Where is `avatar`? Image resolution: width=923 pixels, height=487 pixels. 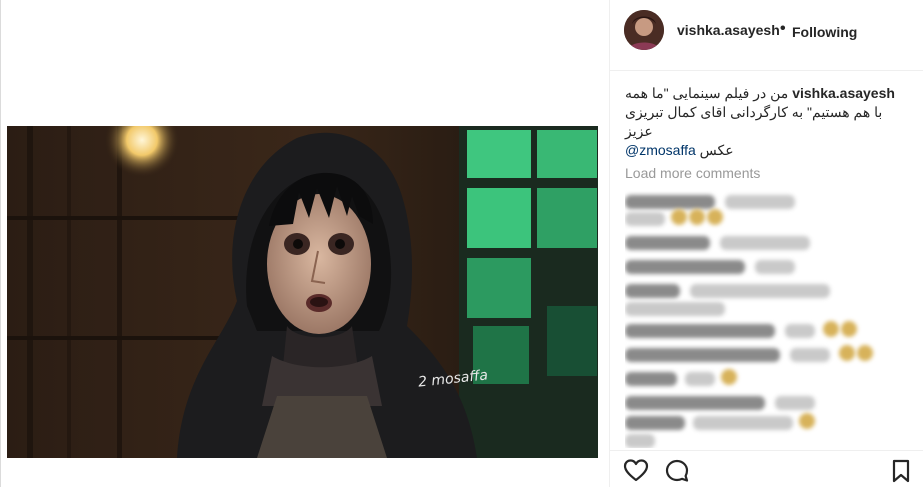 avatar is located at coordinates (644, 30).